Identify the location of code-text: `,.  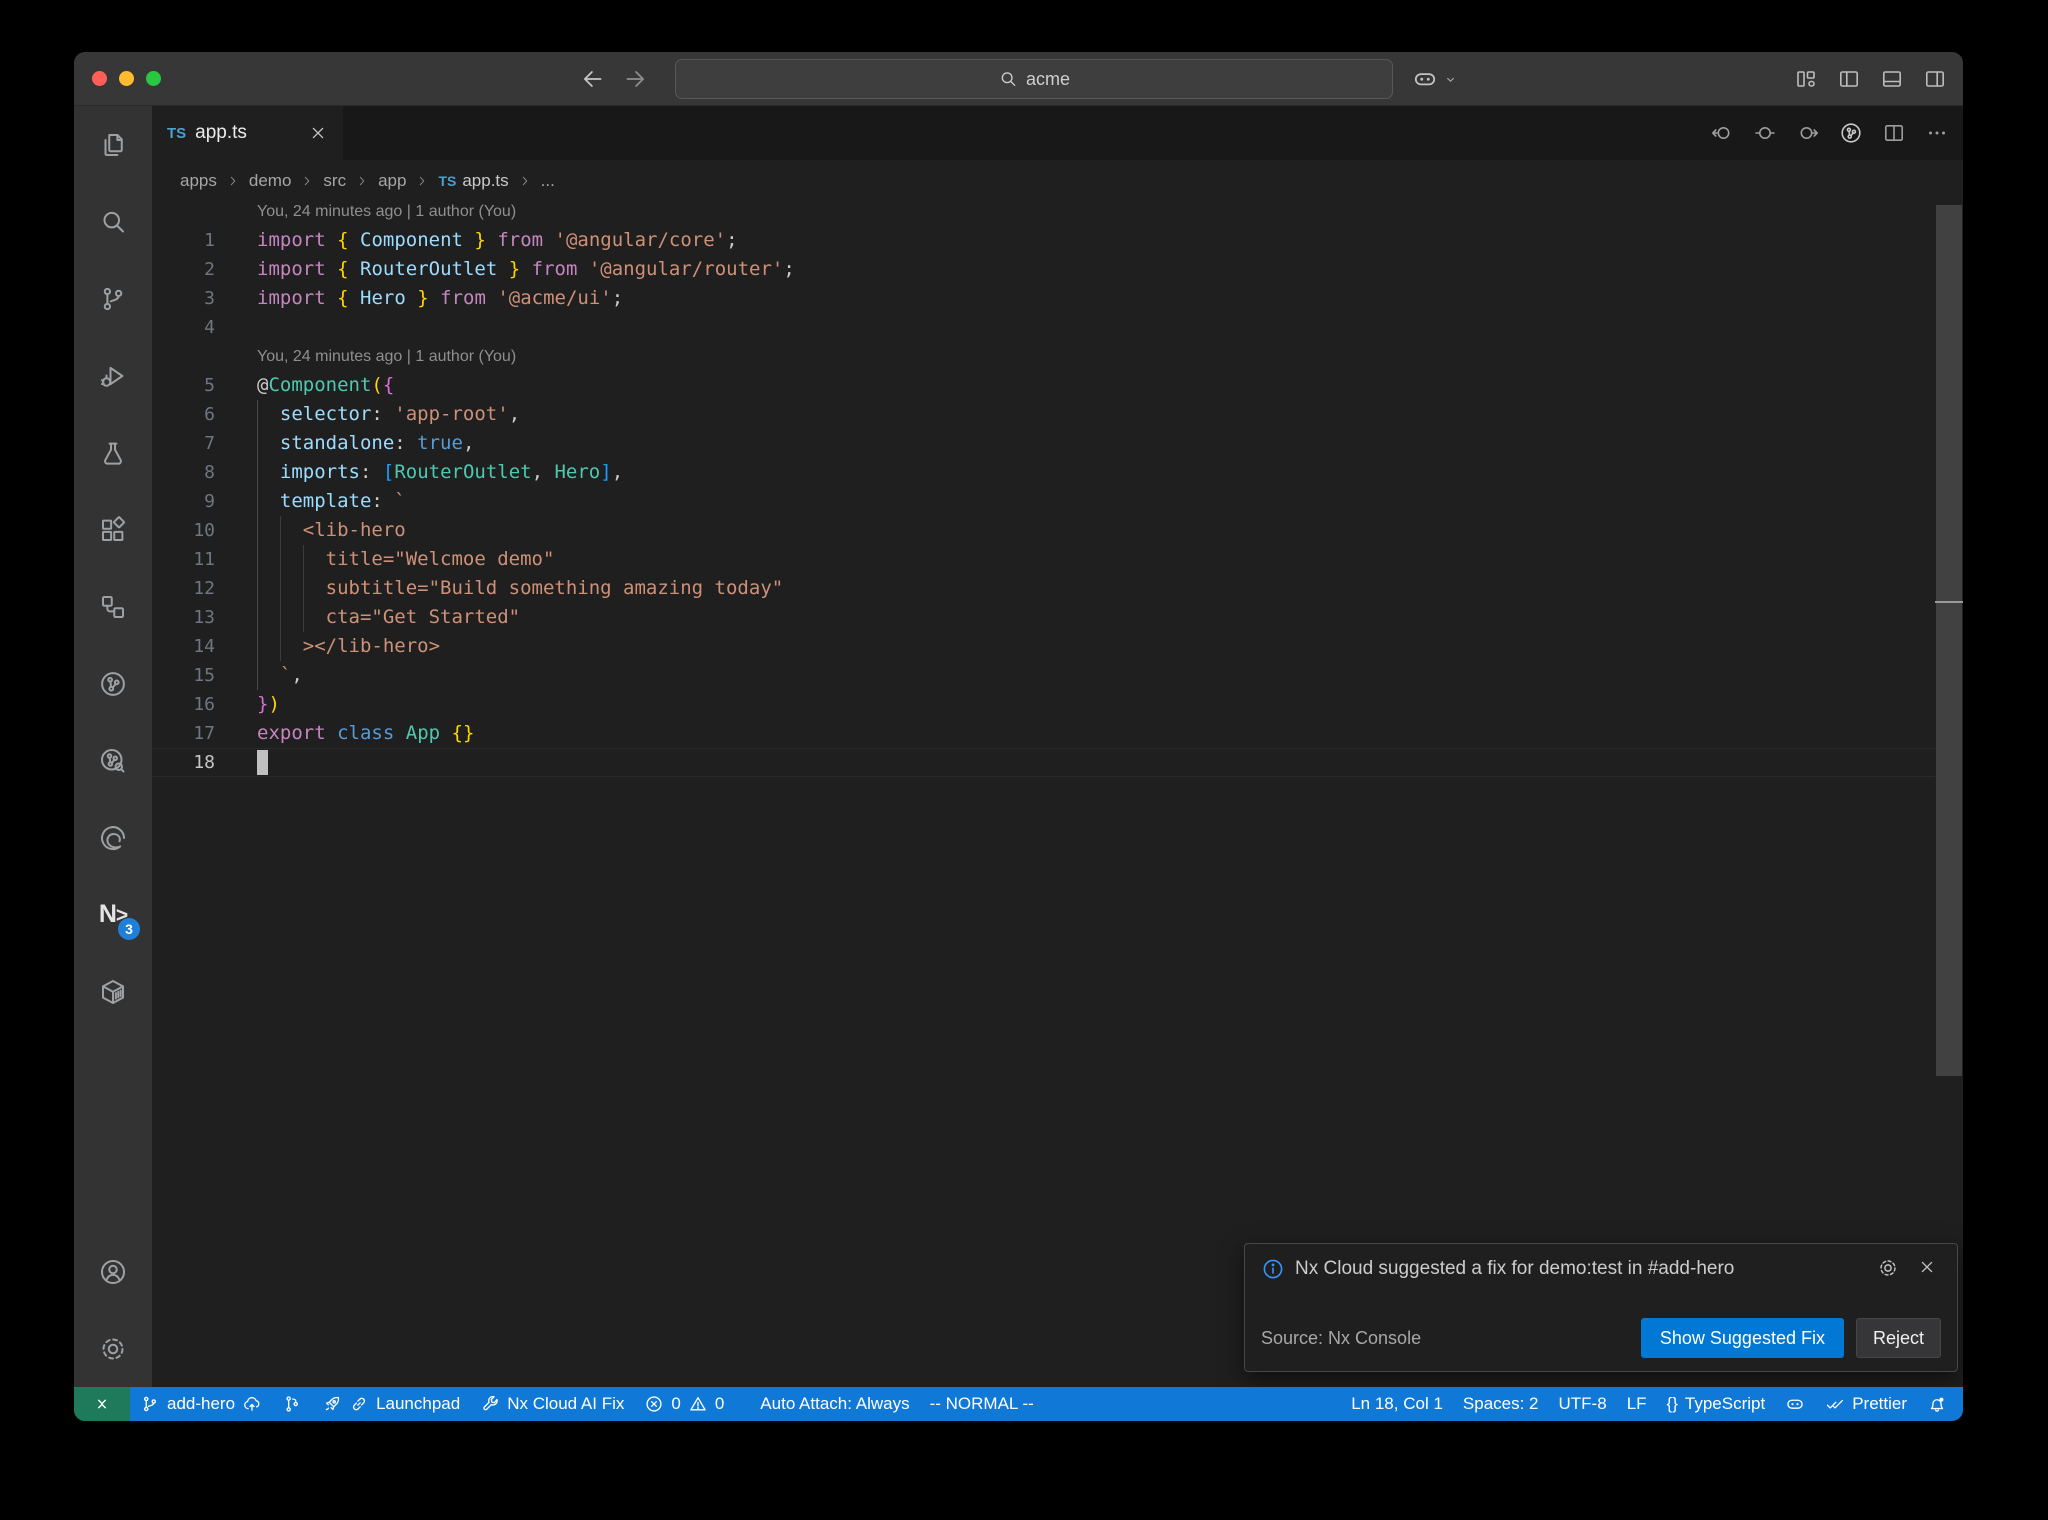
(280, 675).